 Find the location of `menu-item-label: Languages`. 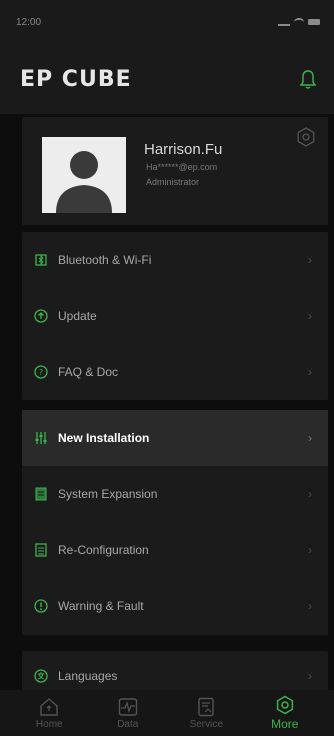

menu-item-label: Languages is located at coordinates (88, 676).